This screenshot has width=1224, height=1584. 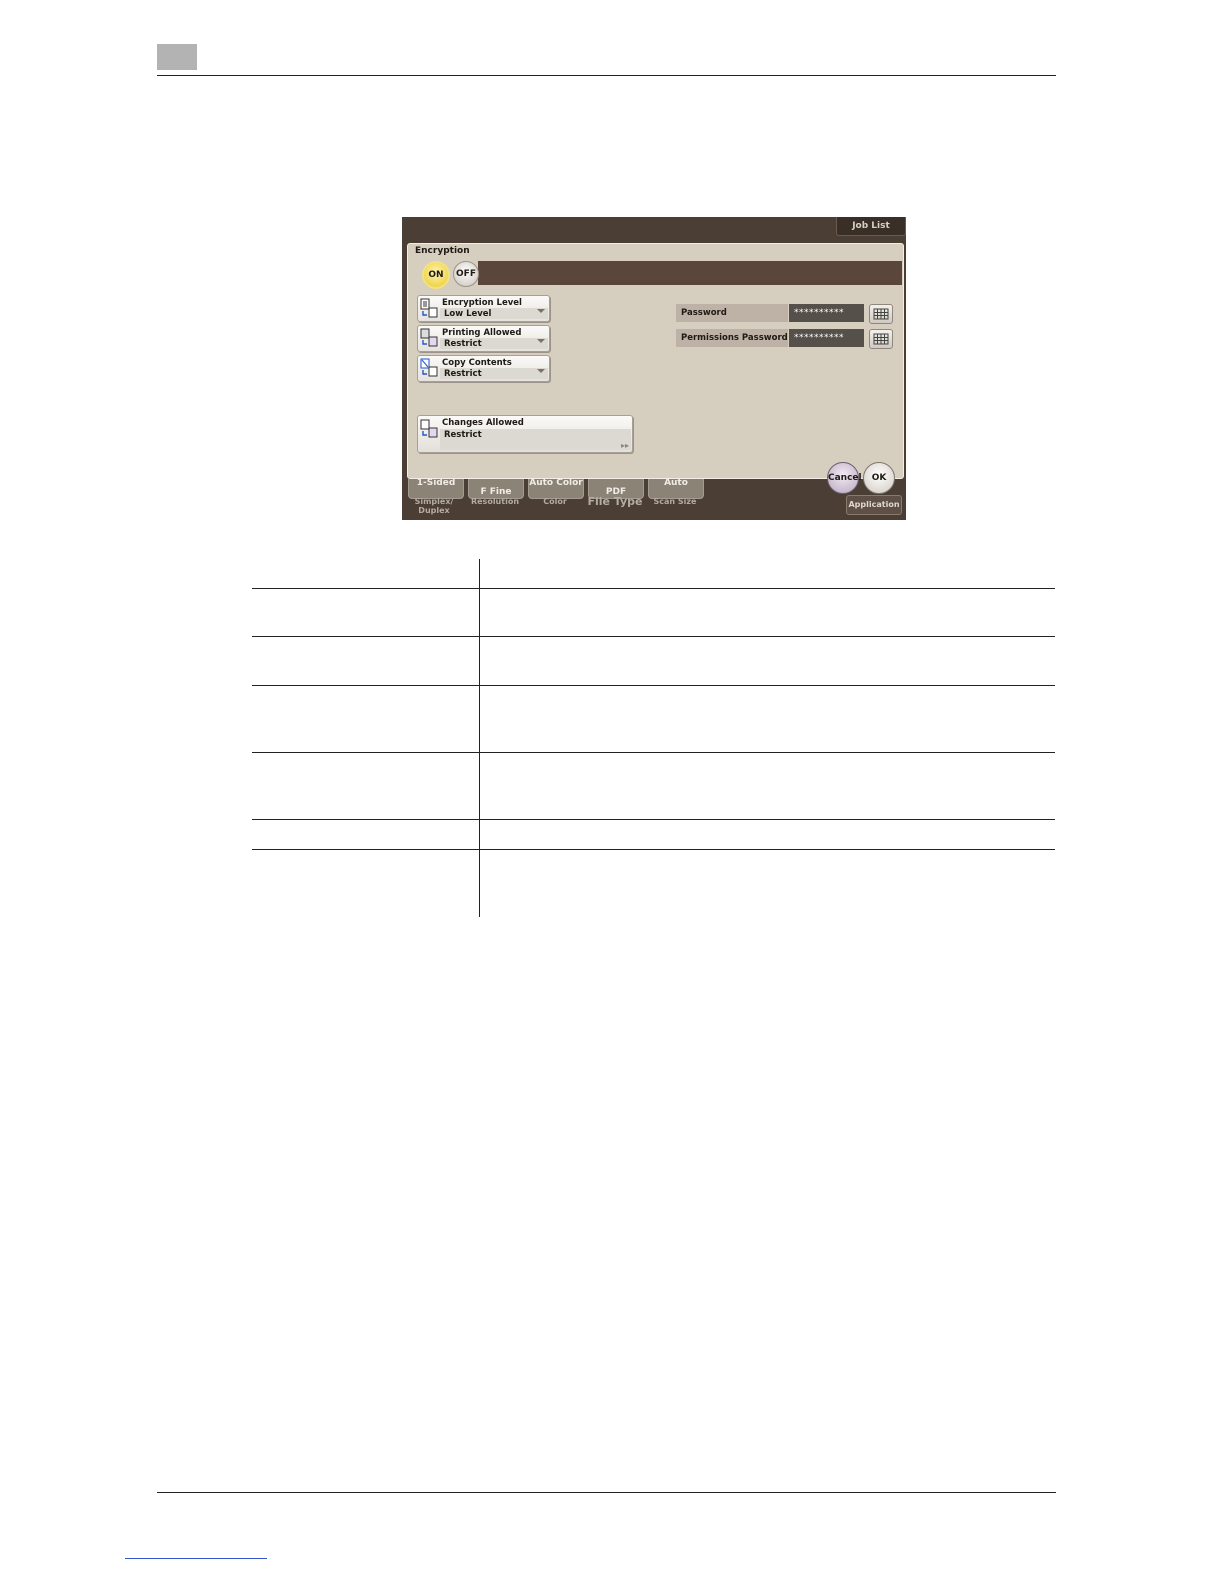 I want to click on scan-size-label: Scan Size, so click(x=675, y=501).